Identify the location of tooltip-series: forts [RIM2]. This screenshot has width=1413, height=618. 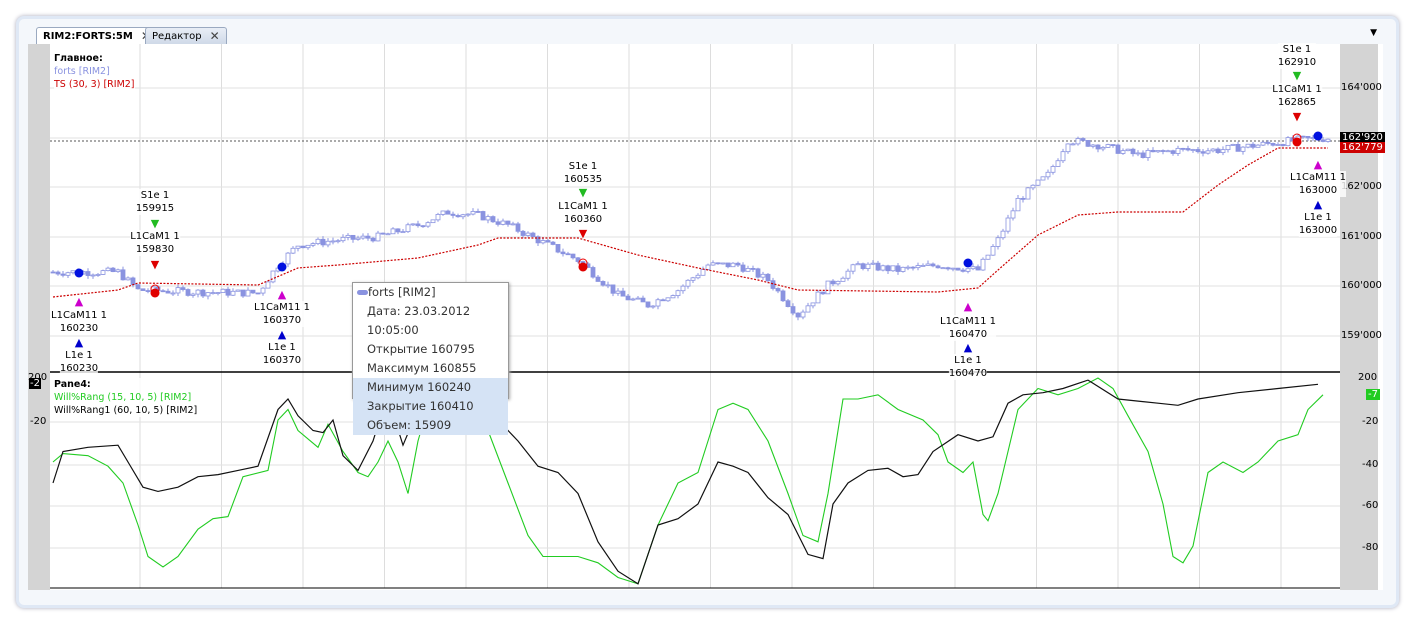
(402, 292).